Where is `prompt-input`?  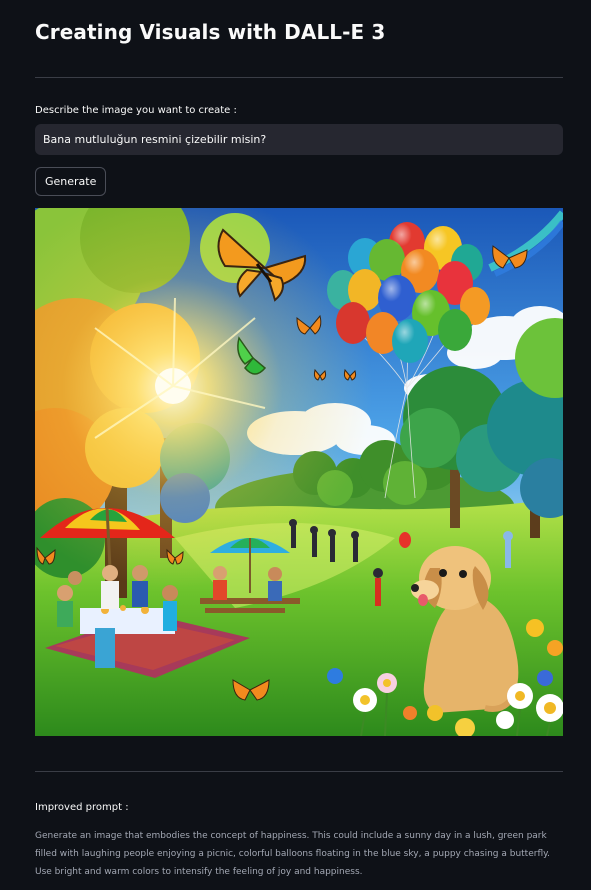
prompt-input is located at coordinates (299, 139).